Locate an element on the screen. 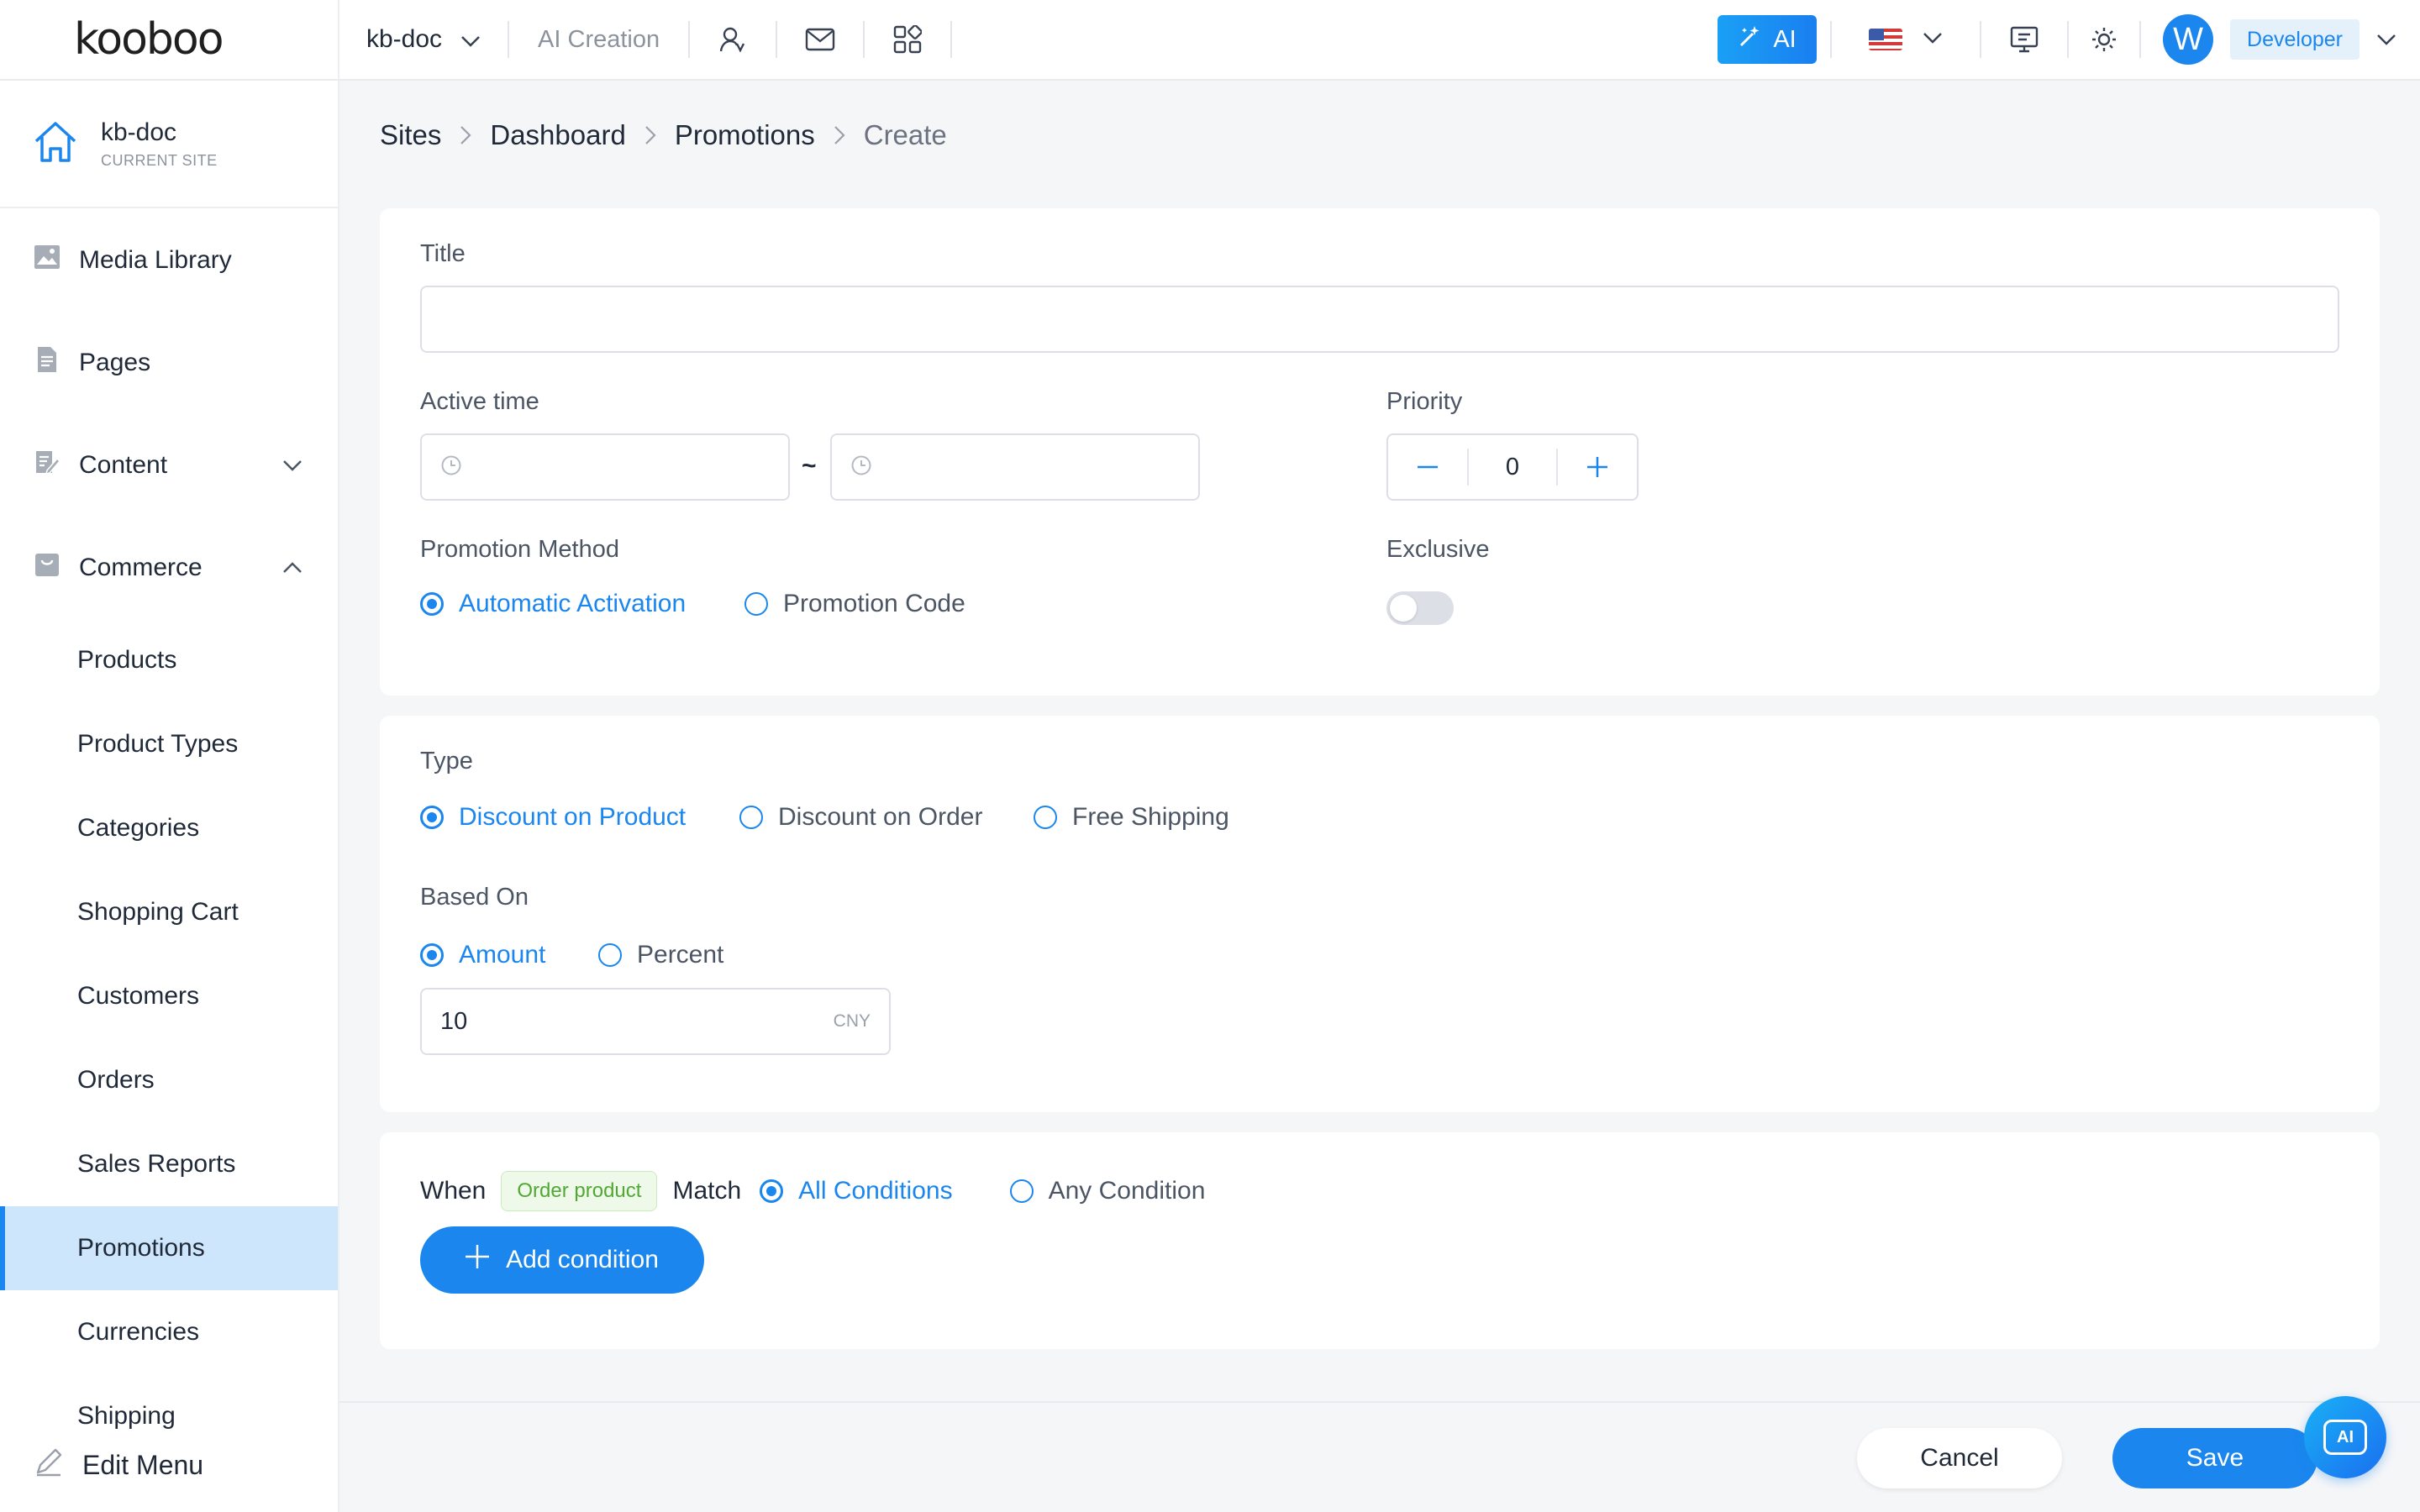  edit-doc-icon is located at coordinates (47, 465).